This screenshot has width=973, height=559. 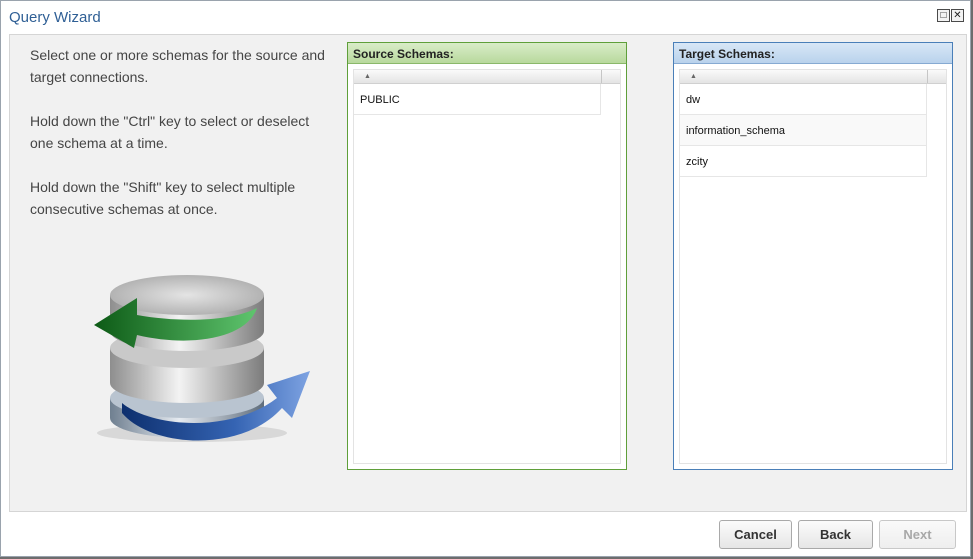 I want to click on window-controls: □ ✕, so click(x=950, y=15).